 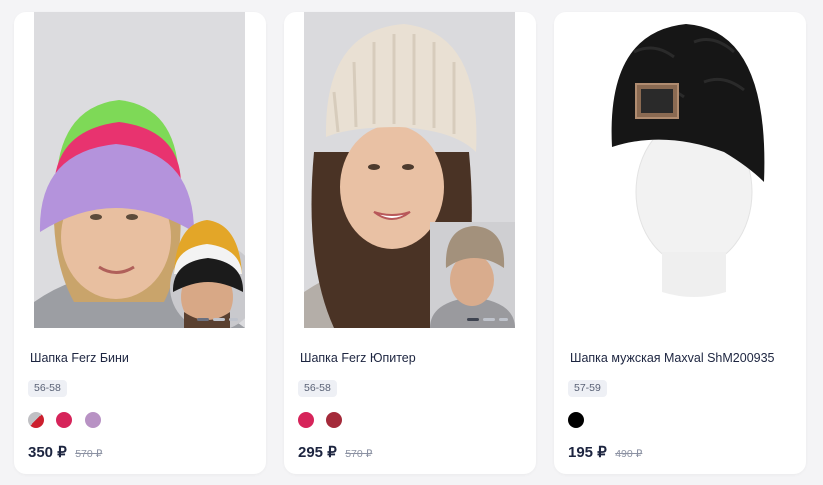 I want to click on current-price: 350 ₽, so click(x=47, y=452).